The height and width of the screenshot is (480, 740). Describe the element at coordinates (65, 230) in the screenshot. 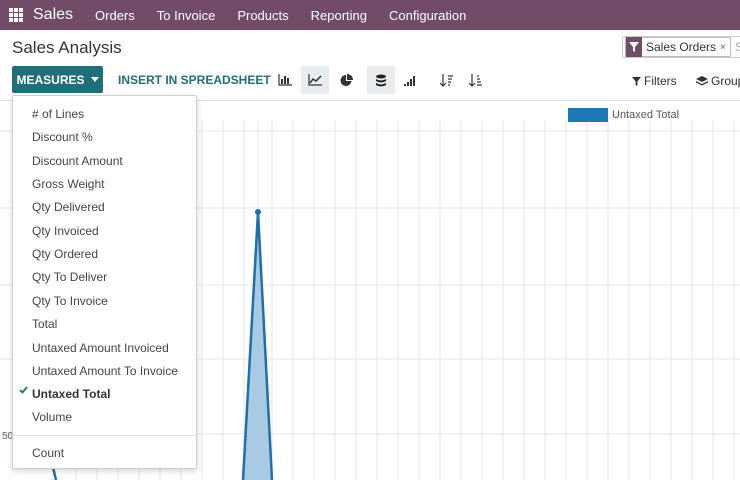

I see `measure-label: Qty Invoiced` at that location.